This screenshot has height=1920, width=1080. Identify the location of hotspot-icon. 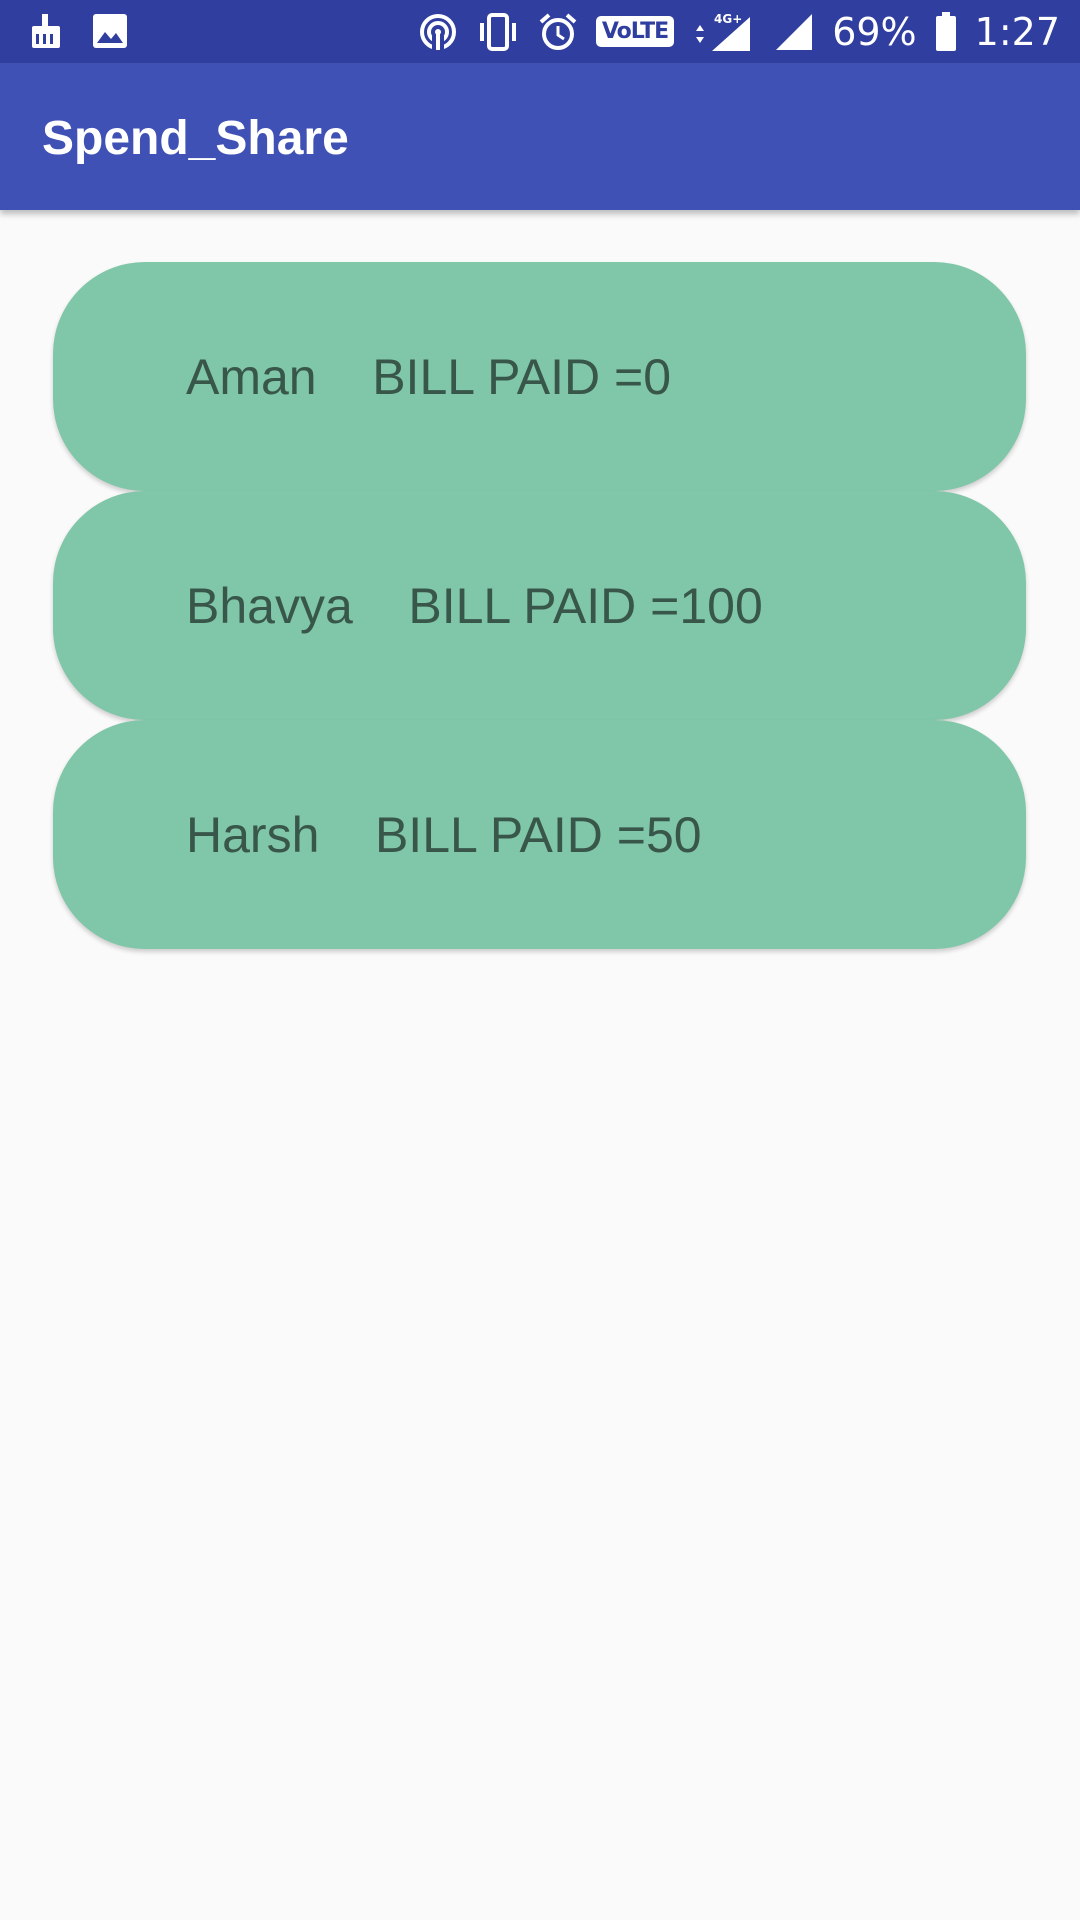
(438, 32).